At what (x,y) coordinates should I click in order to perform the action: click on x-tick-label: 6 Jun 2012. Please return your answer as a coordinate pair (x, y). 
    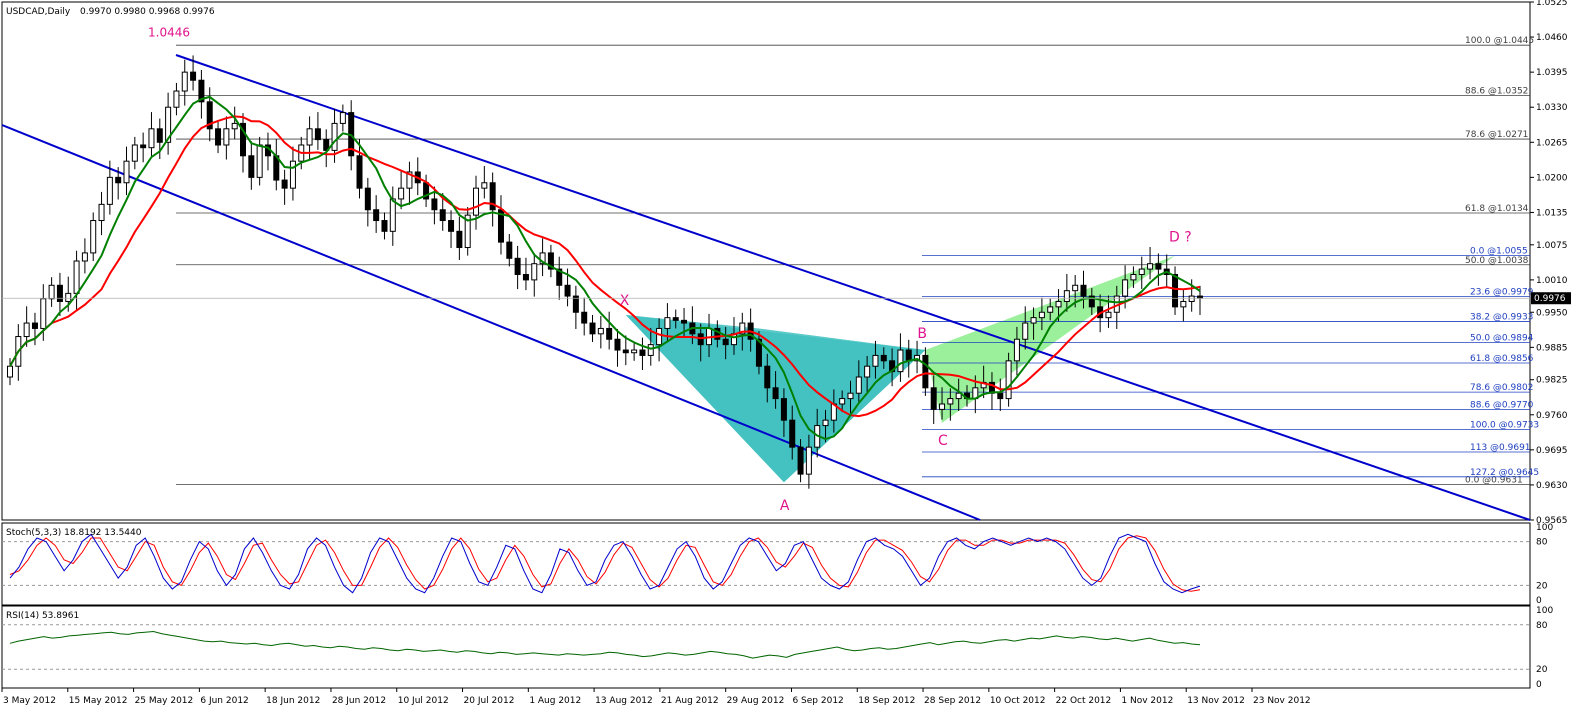
    Looking at the image, I should click on (224, 701).